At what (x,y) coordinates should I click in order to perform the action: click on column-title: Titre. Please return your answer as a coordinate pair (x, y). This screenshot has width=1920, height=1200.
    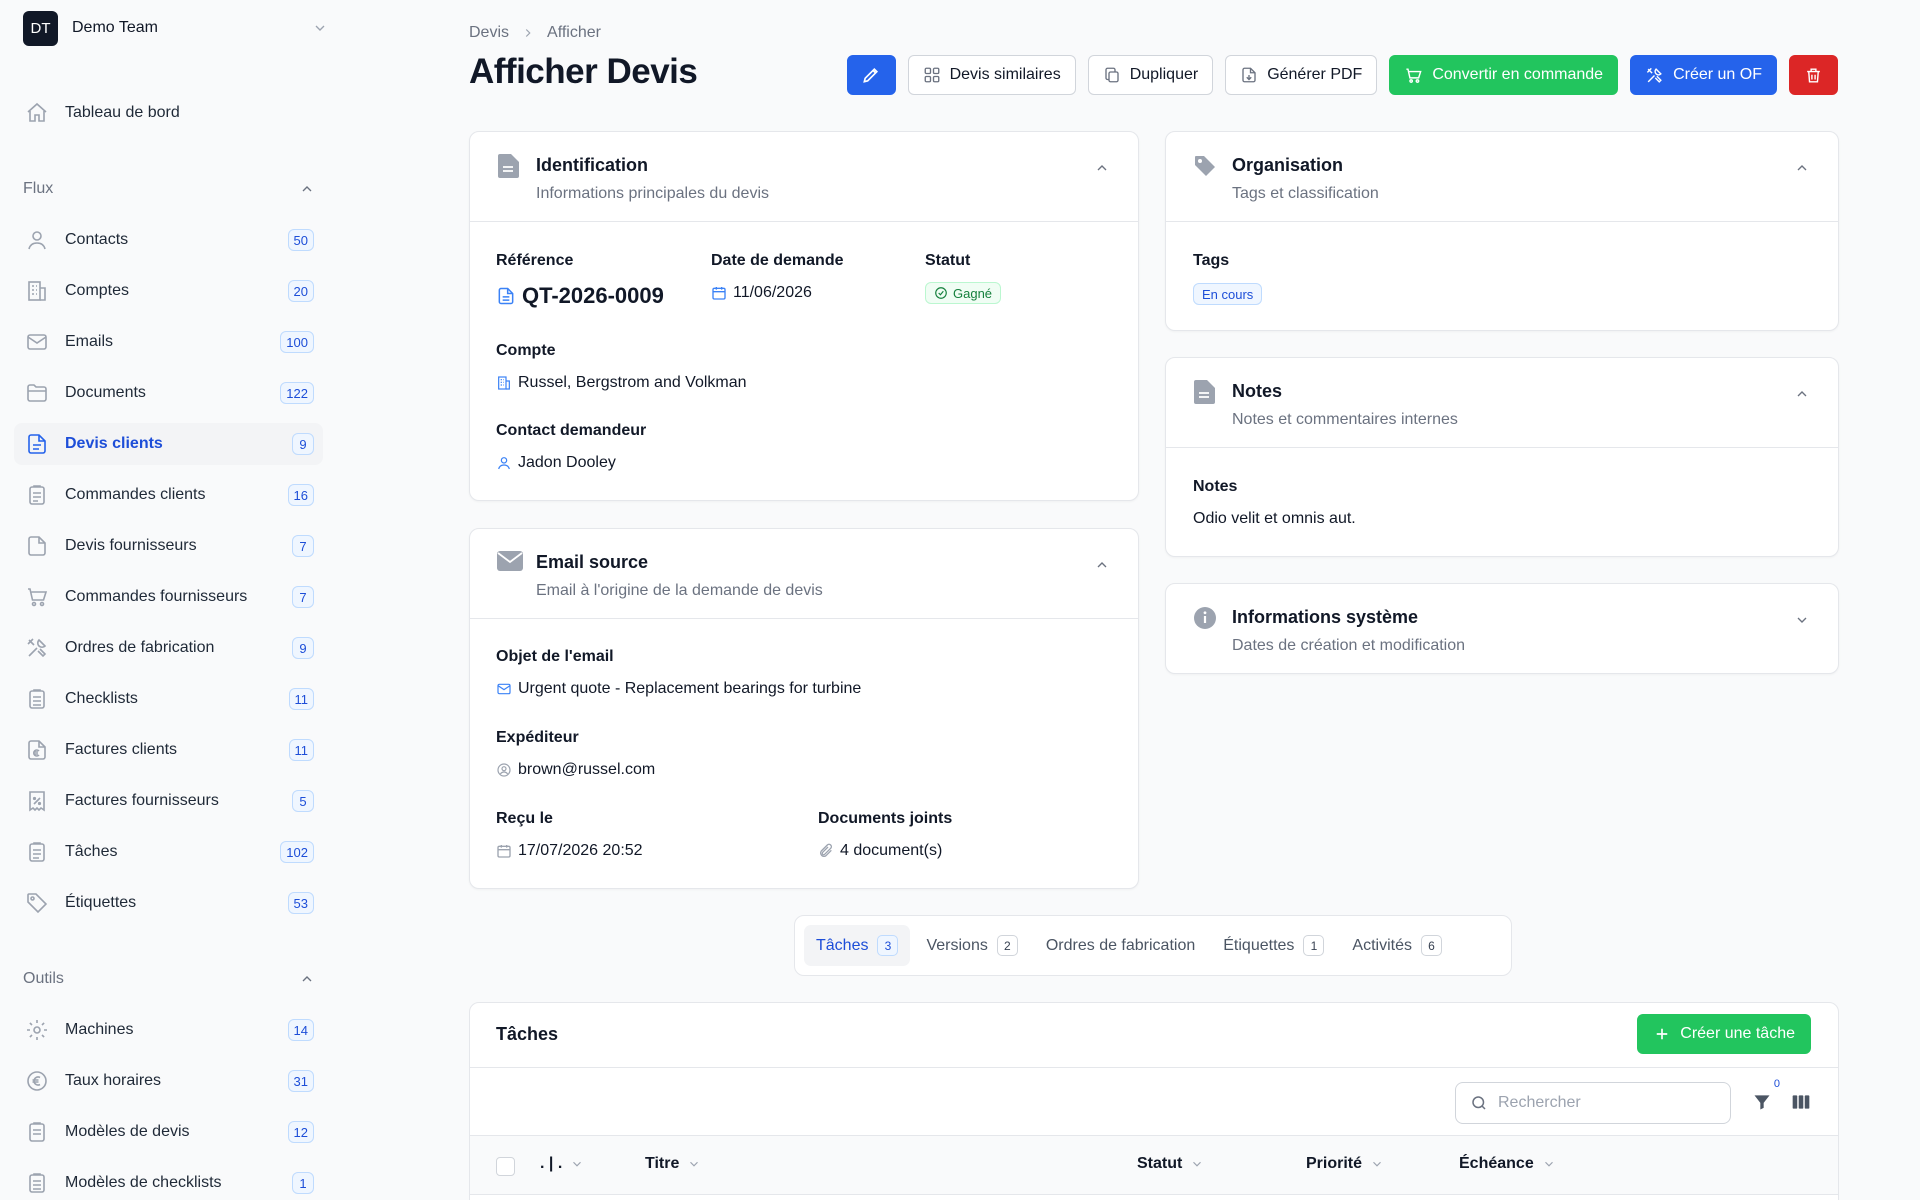
    Looking at the image, I should click on (673, 1164).